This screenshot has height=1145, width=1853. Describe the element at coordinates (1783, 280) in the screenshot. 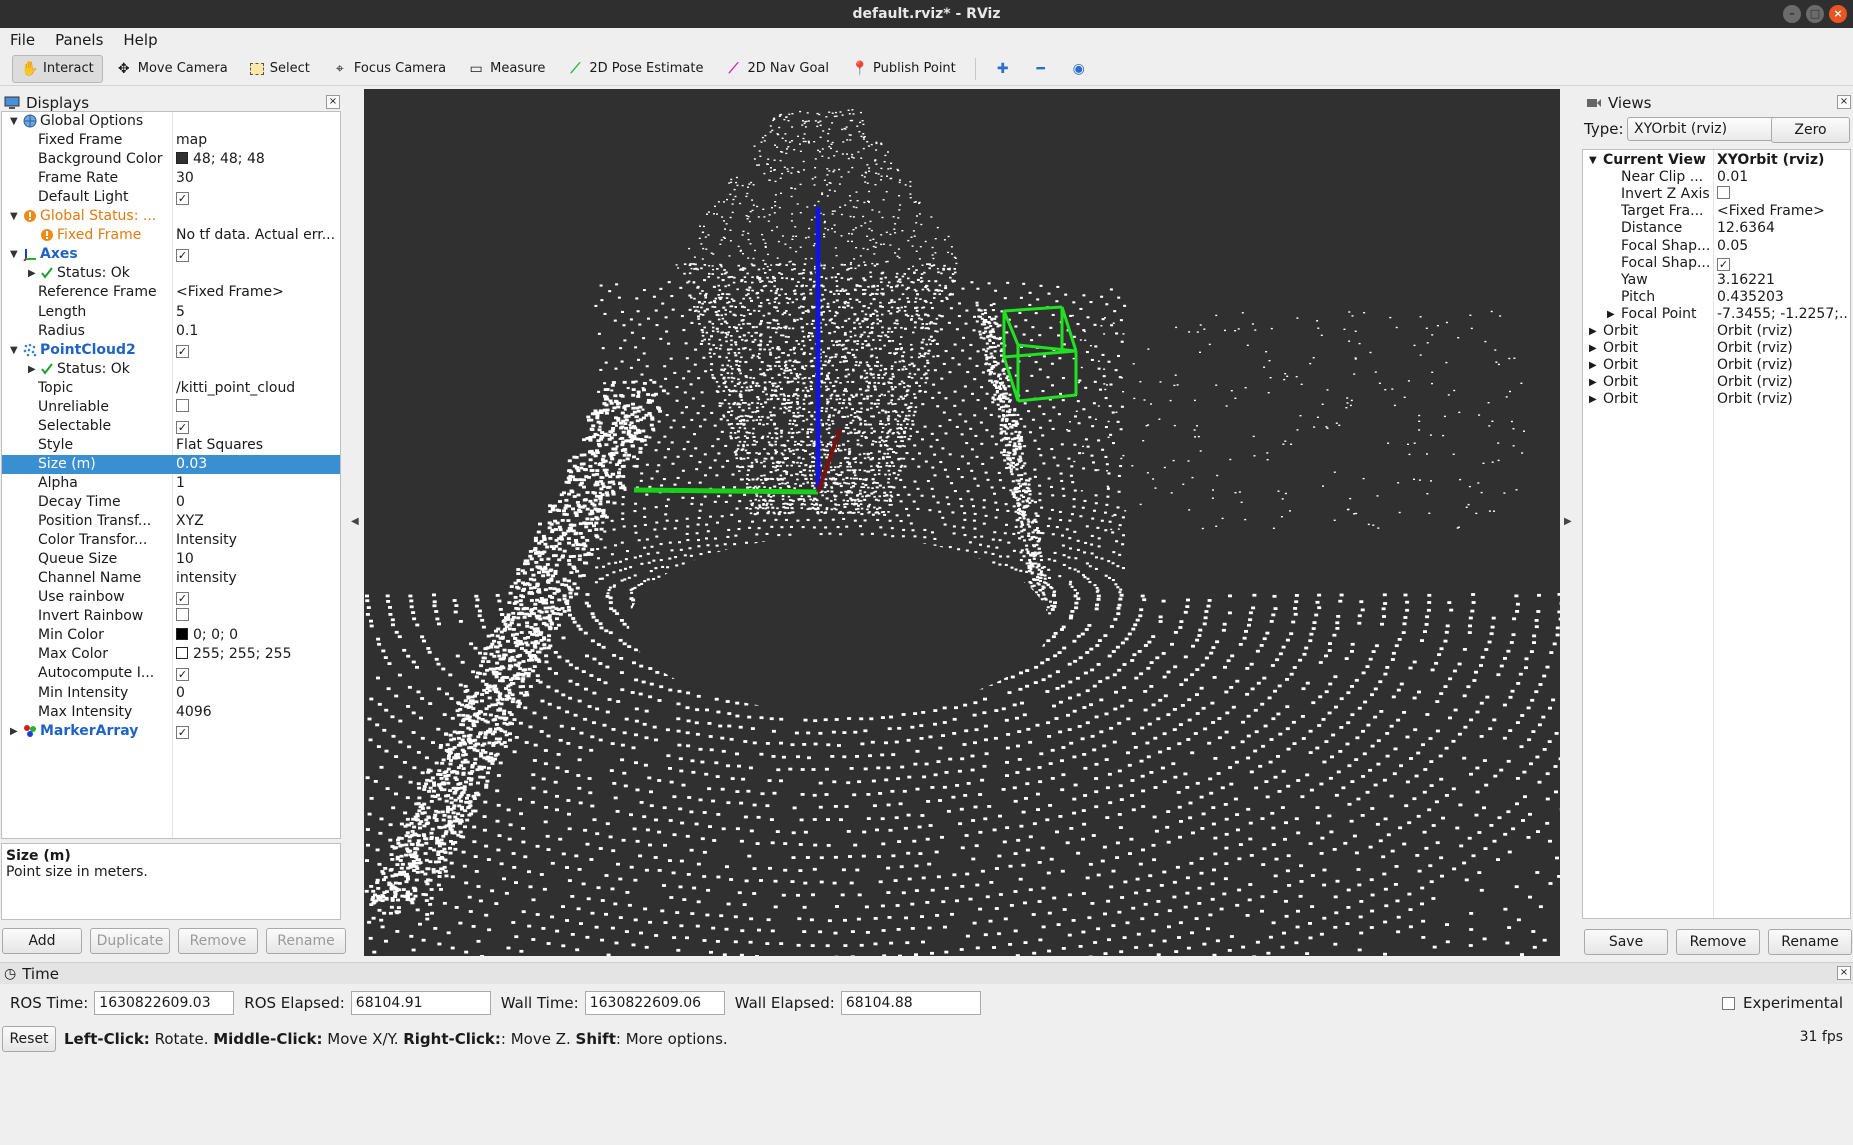

I see `view-row-value: 3.16221` at that location.